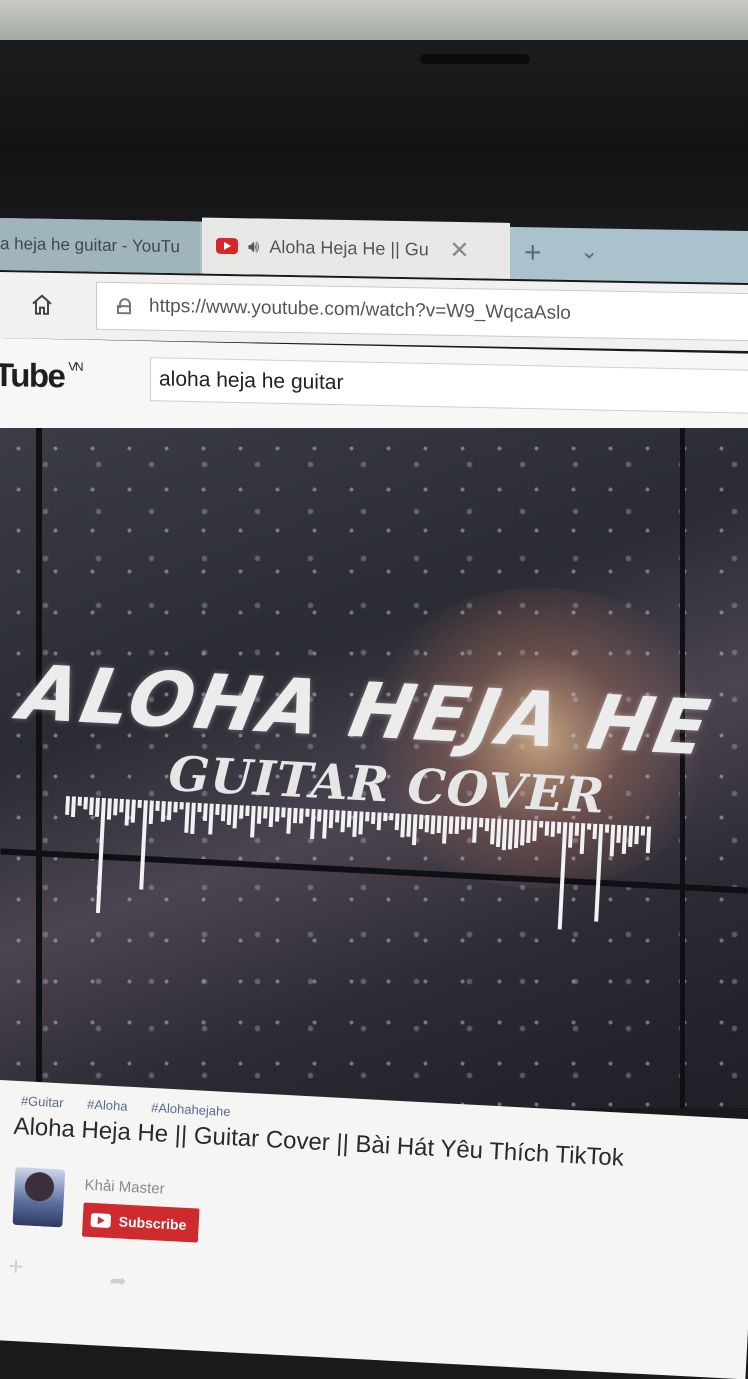 The image size is (748, 1379). Describe the element at coordinates (589, 251) in the screenshot. I see `tab-list-icon: ⌄` at that location.